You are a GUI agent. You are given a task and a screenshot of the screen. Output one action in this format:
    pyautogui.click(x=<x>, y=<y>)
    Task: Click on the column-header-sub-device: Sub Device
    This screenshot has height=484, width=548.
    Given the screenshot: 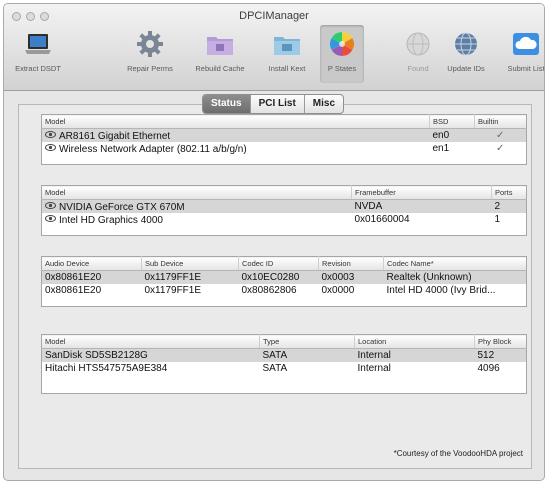 What is the action you would take?
    pyautogui.click(x=190, y=263)
    